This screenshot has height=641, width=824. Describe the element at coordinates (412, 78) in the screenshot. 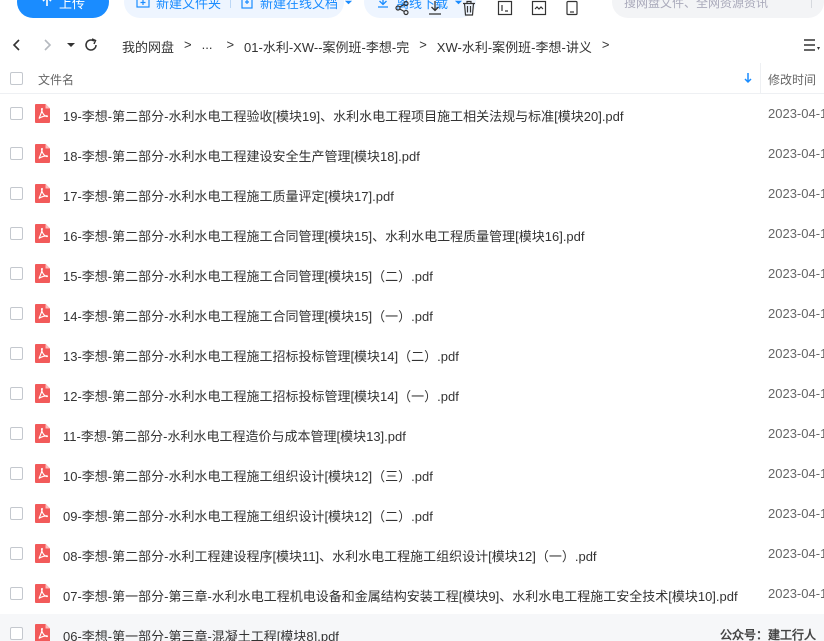

I see `file-list-header: 文件名 修改时间` at that location.